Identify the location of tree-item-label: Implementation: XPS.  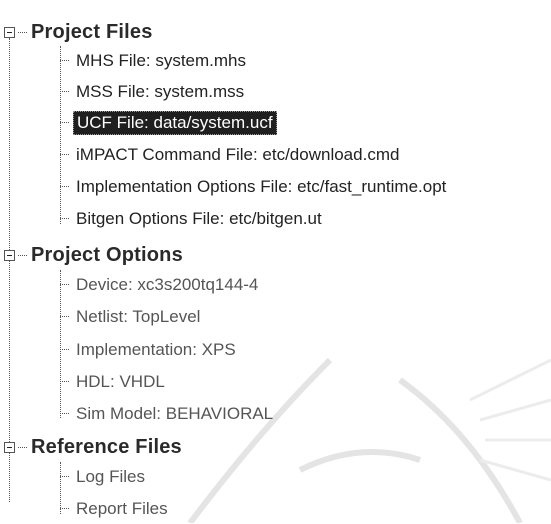
(156, 349).